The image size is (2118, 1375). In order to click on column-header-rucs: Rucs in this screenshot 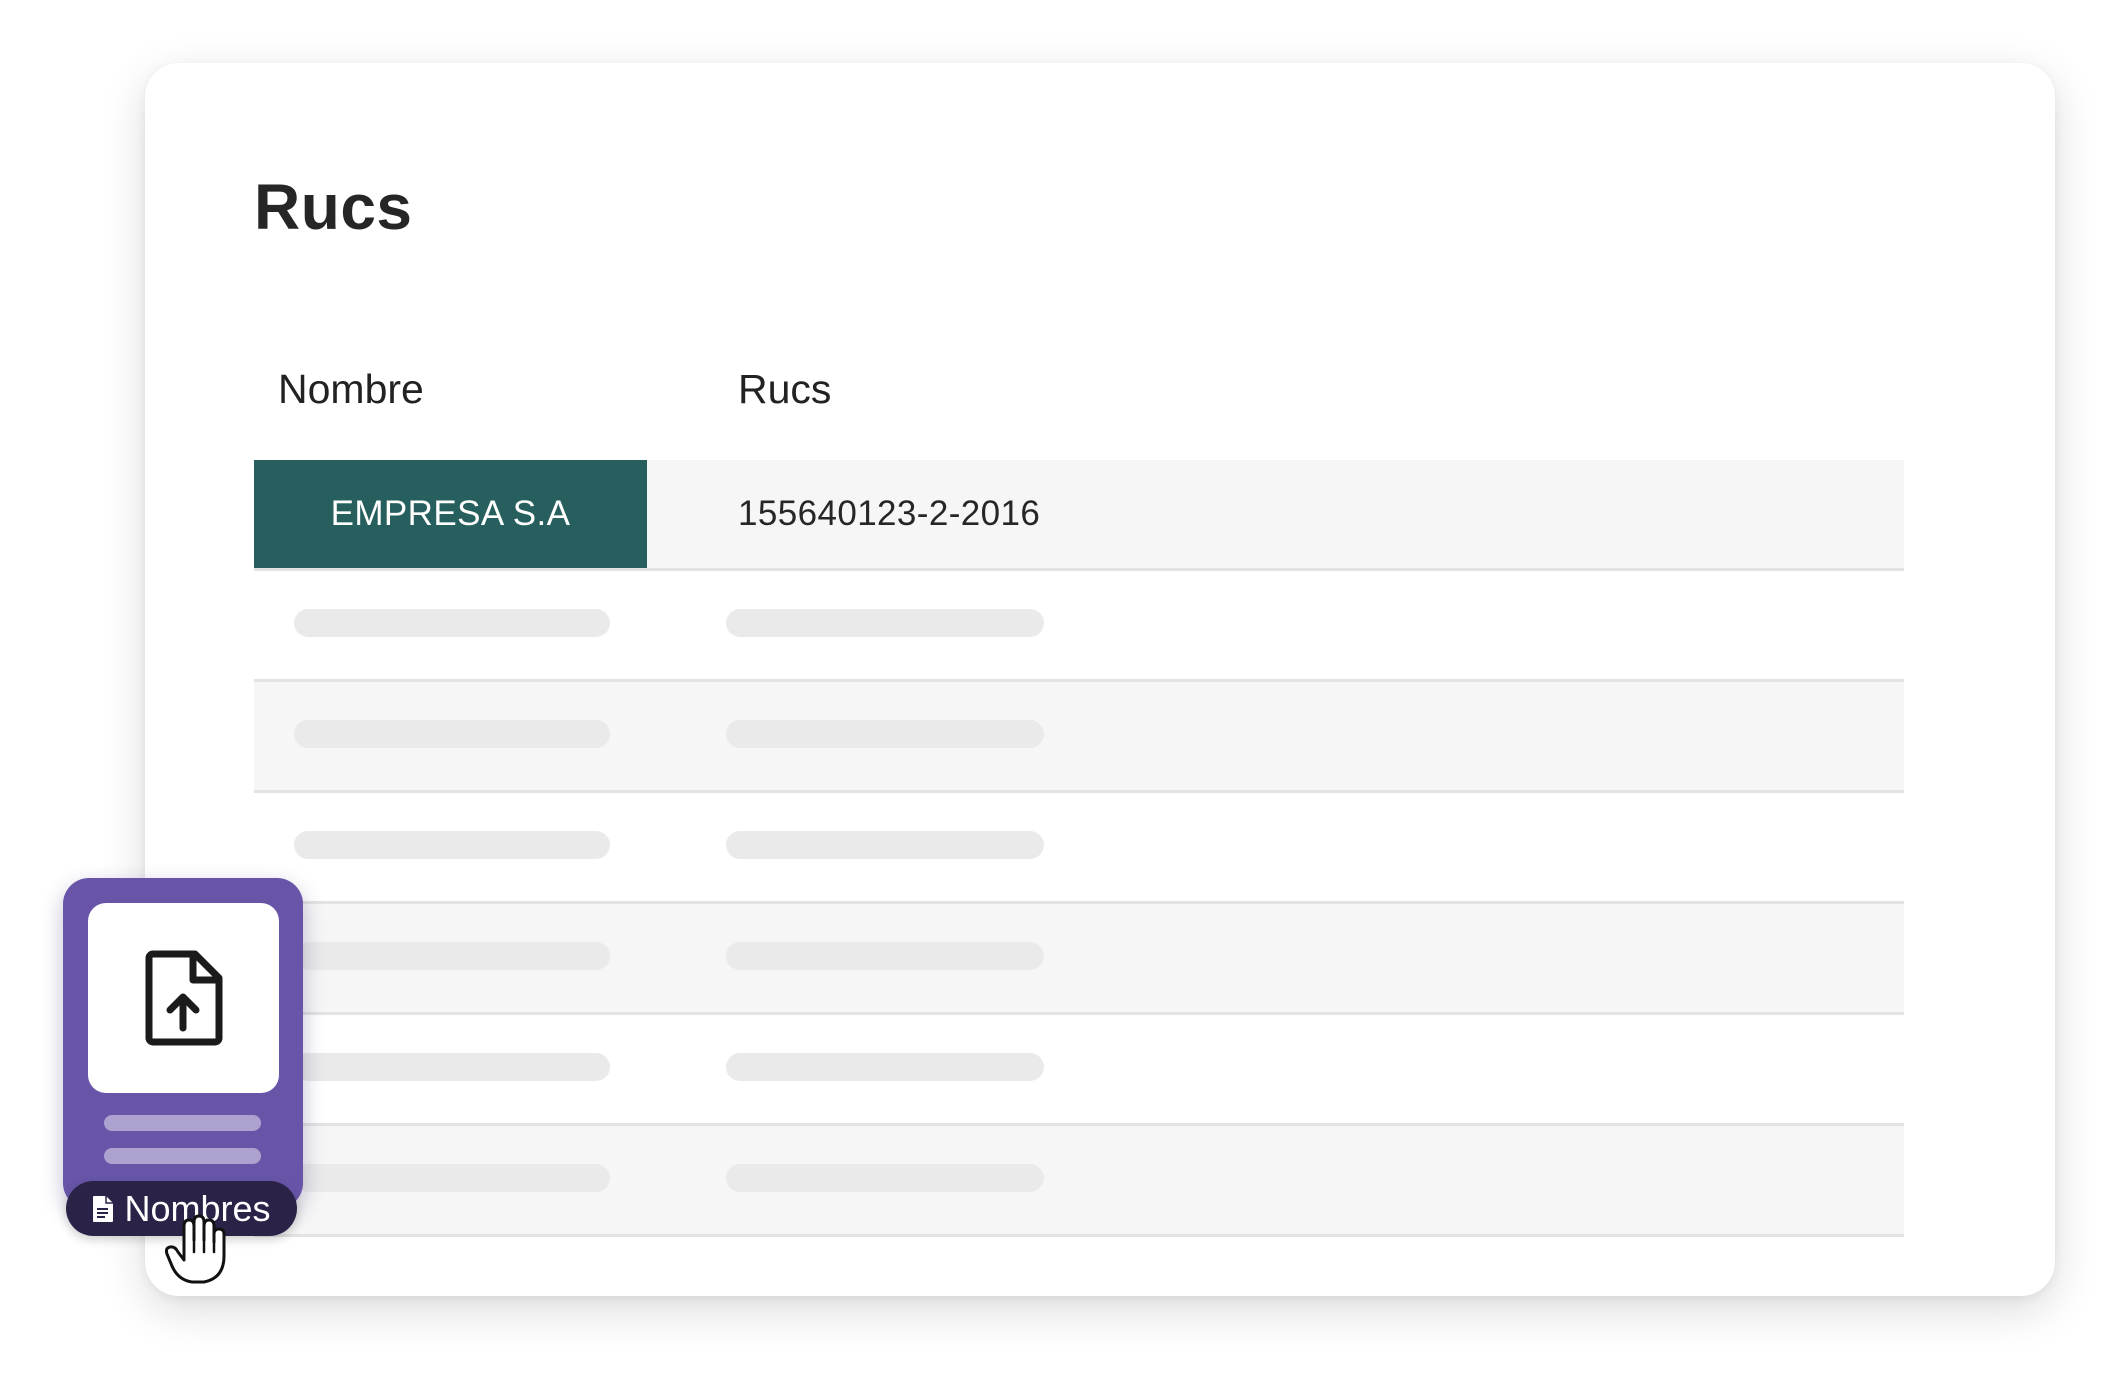, I will do `click(785, 389)`.